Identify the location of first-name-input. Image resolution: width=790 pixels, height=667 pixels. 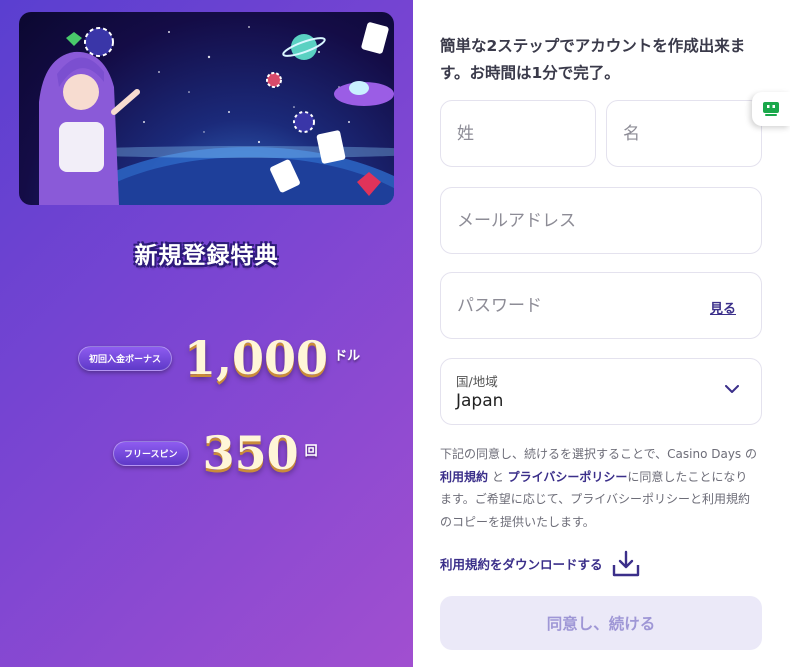
(684, 133).